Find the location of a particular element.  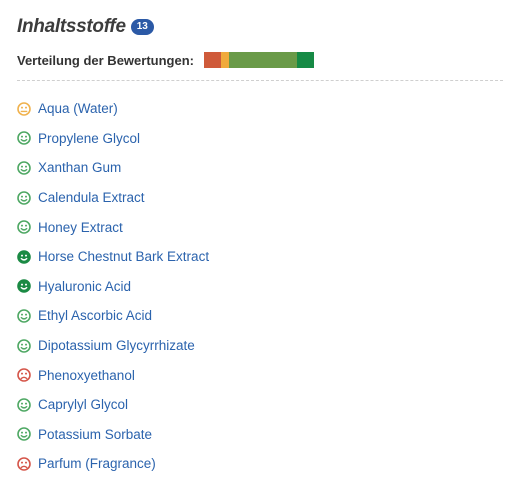

ingredient-link: Propylene Glycol is located at coordinates (89, 138).